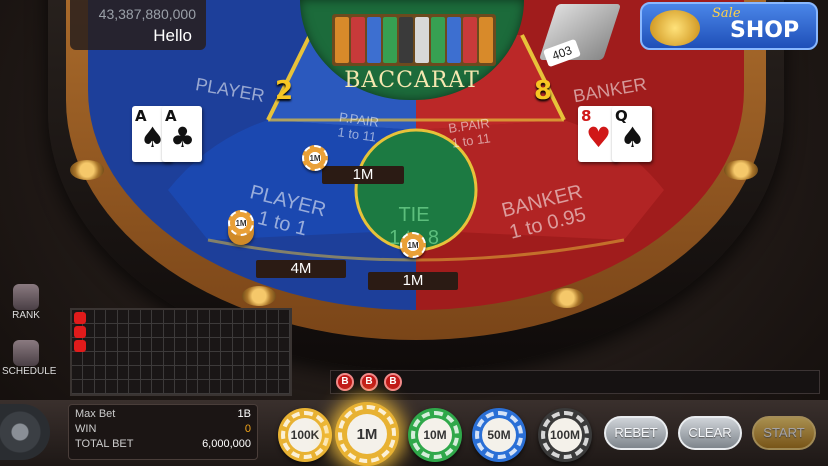 This screenshot has height=466, width=828. I want to click on cup-holder-right, so click(741, 170).